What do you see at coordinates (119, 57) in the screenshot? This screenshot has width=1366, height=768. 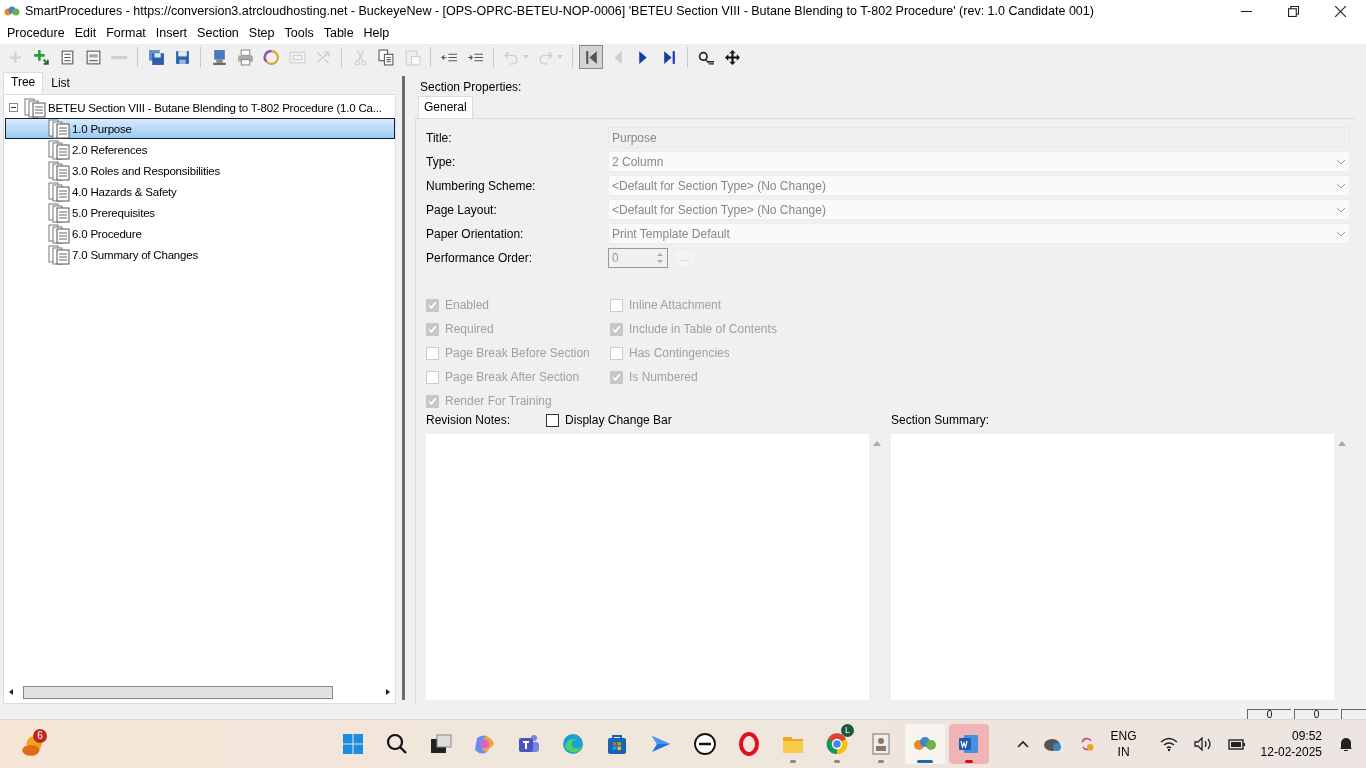 I see `minus-icon` at bounding box center [119, 57].